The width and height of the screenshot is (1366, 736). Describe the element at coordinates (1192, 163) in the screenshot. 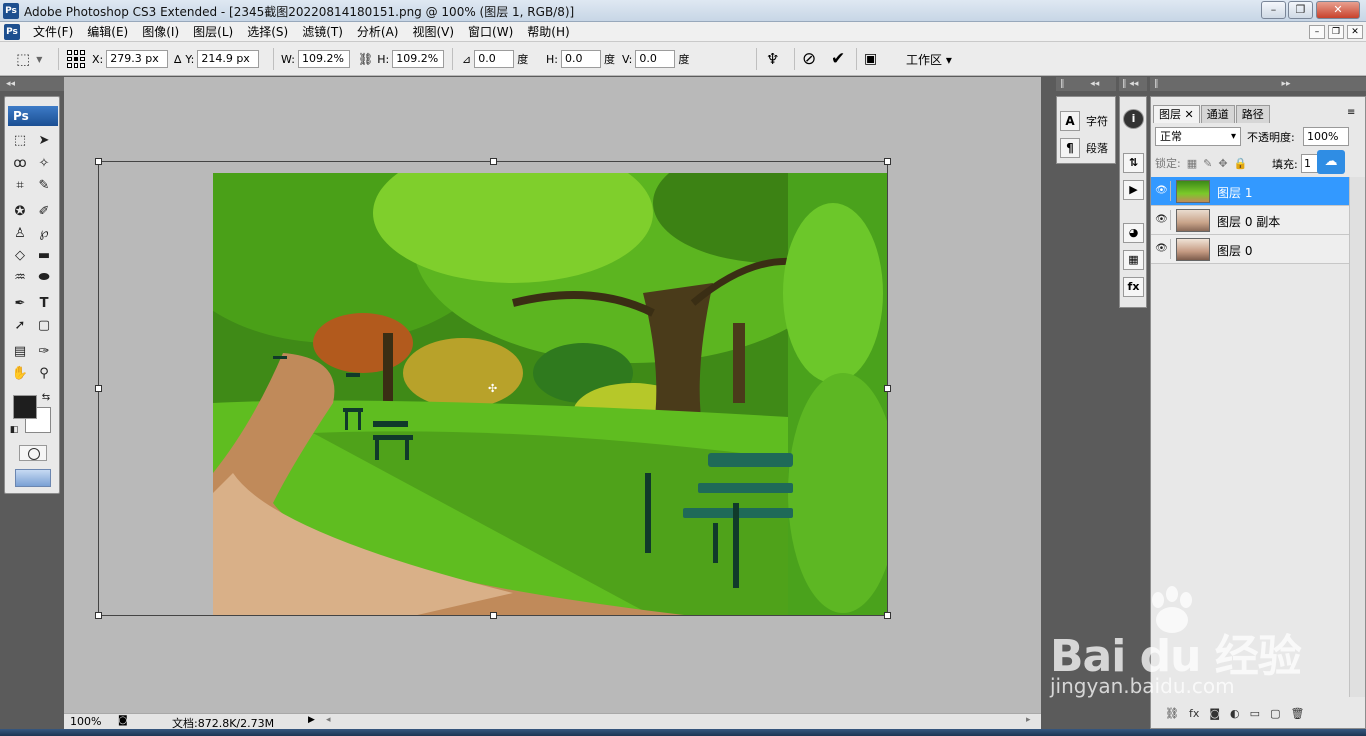

I see `lock-transparency-icon: ▦` at that location.